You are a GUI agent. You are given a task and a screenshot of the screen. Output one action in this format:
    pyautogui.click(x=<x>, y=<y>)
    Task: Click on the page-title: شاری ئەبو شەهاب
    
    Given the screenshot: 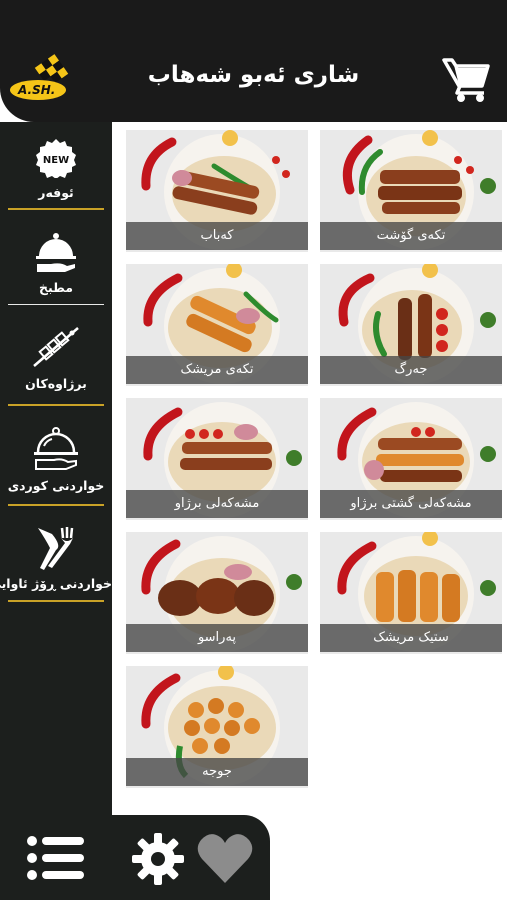 What is the action you would take?
    pyautogui.click(x=253, y=75)
    